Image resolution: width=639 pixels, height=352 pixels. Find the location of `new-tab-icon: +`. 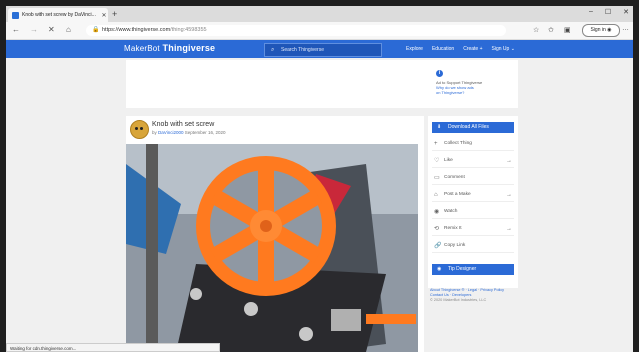

new-tab-icon: + is located at coordinates (114, 14).